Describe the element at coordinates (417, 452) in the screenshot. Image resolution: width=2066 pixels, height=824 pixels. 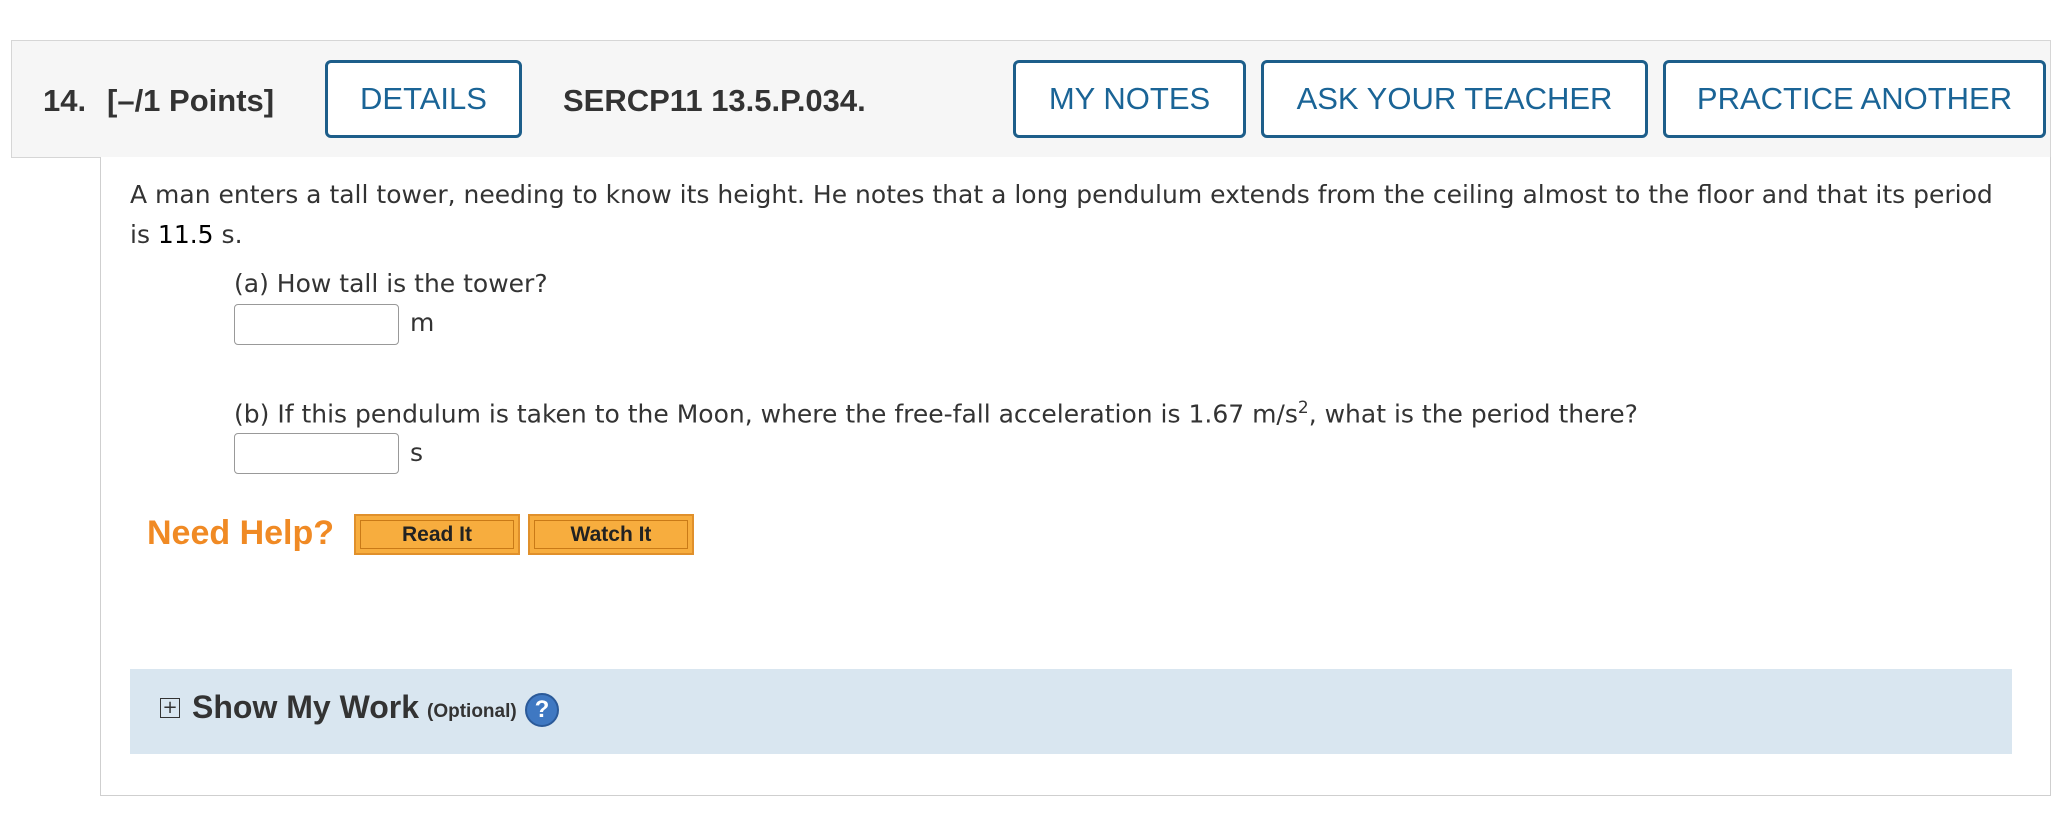
I see `part-b-unit: s` at that location.